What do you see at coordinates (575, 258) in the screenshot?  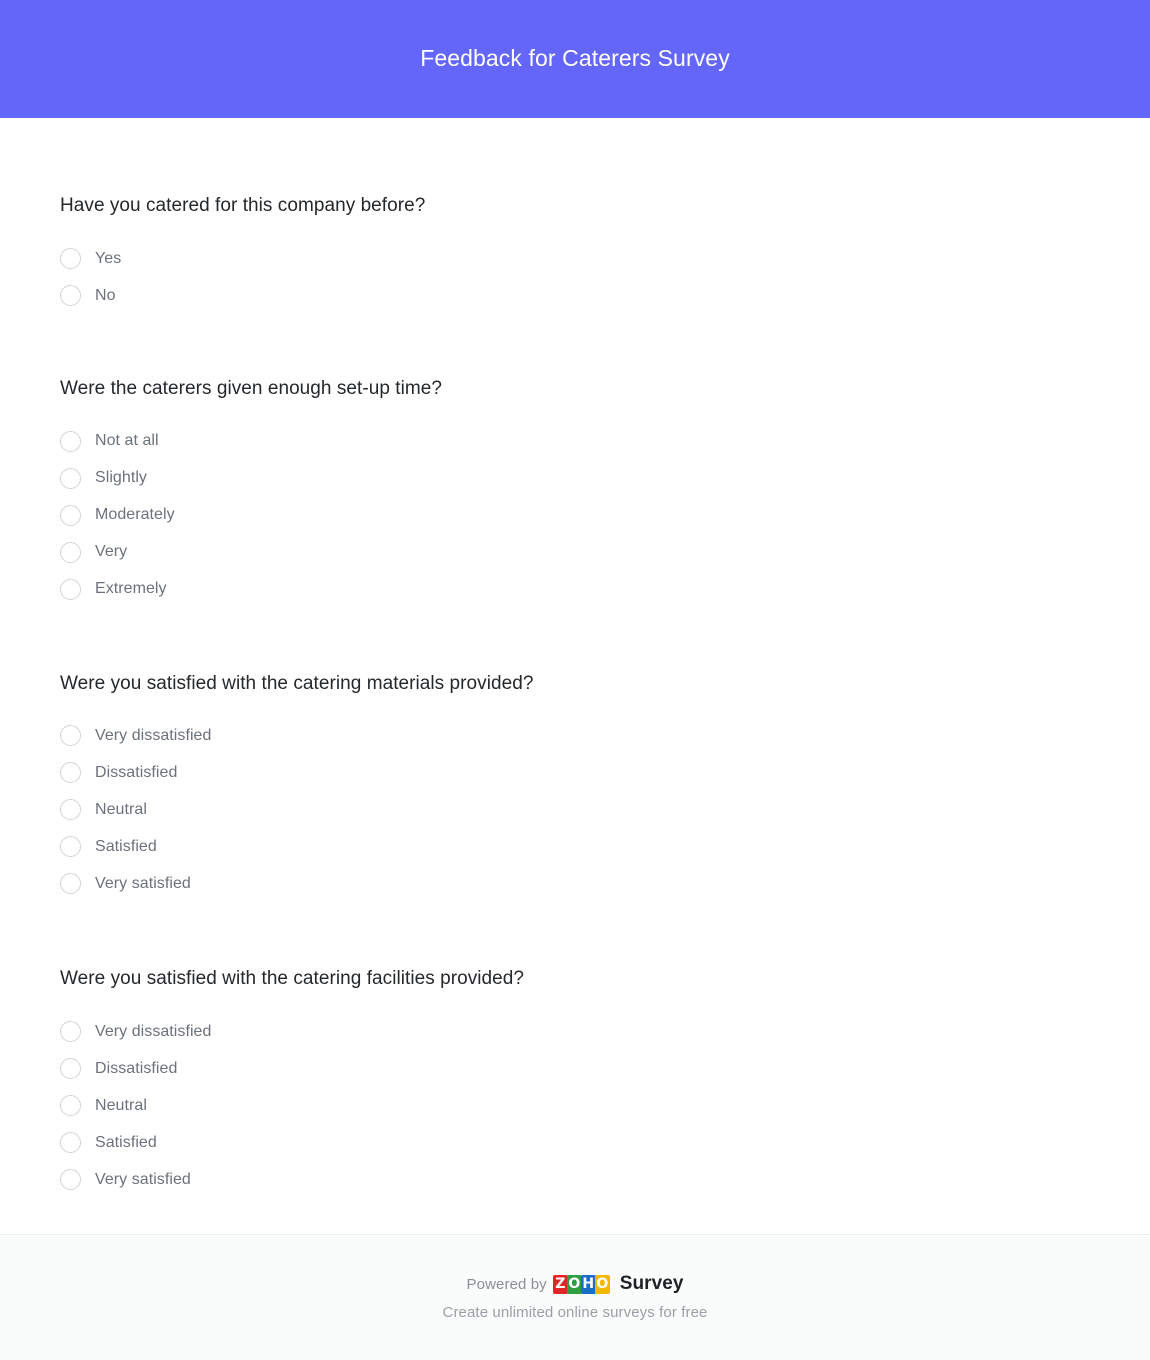 I see `radio-option: Yes` at bounding box center [575, 258].